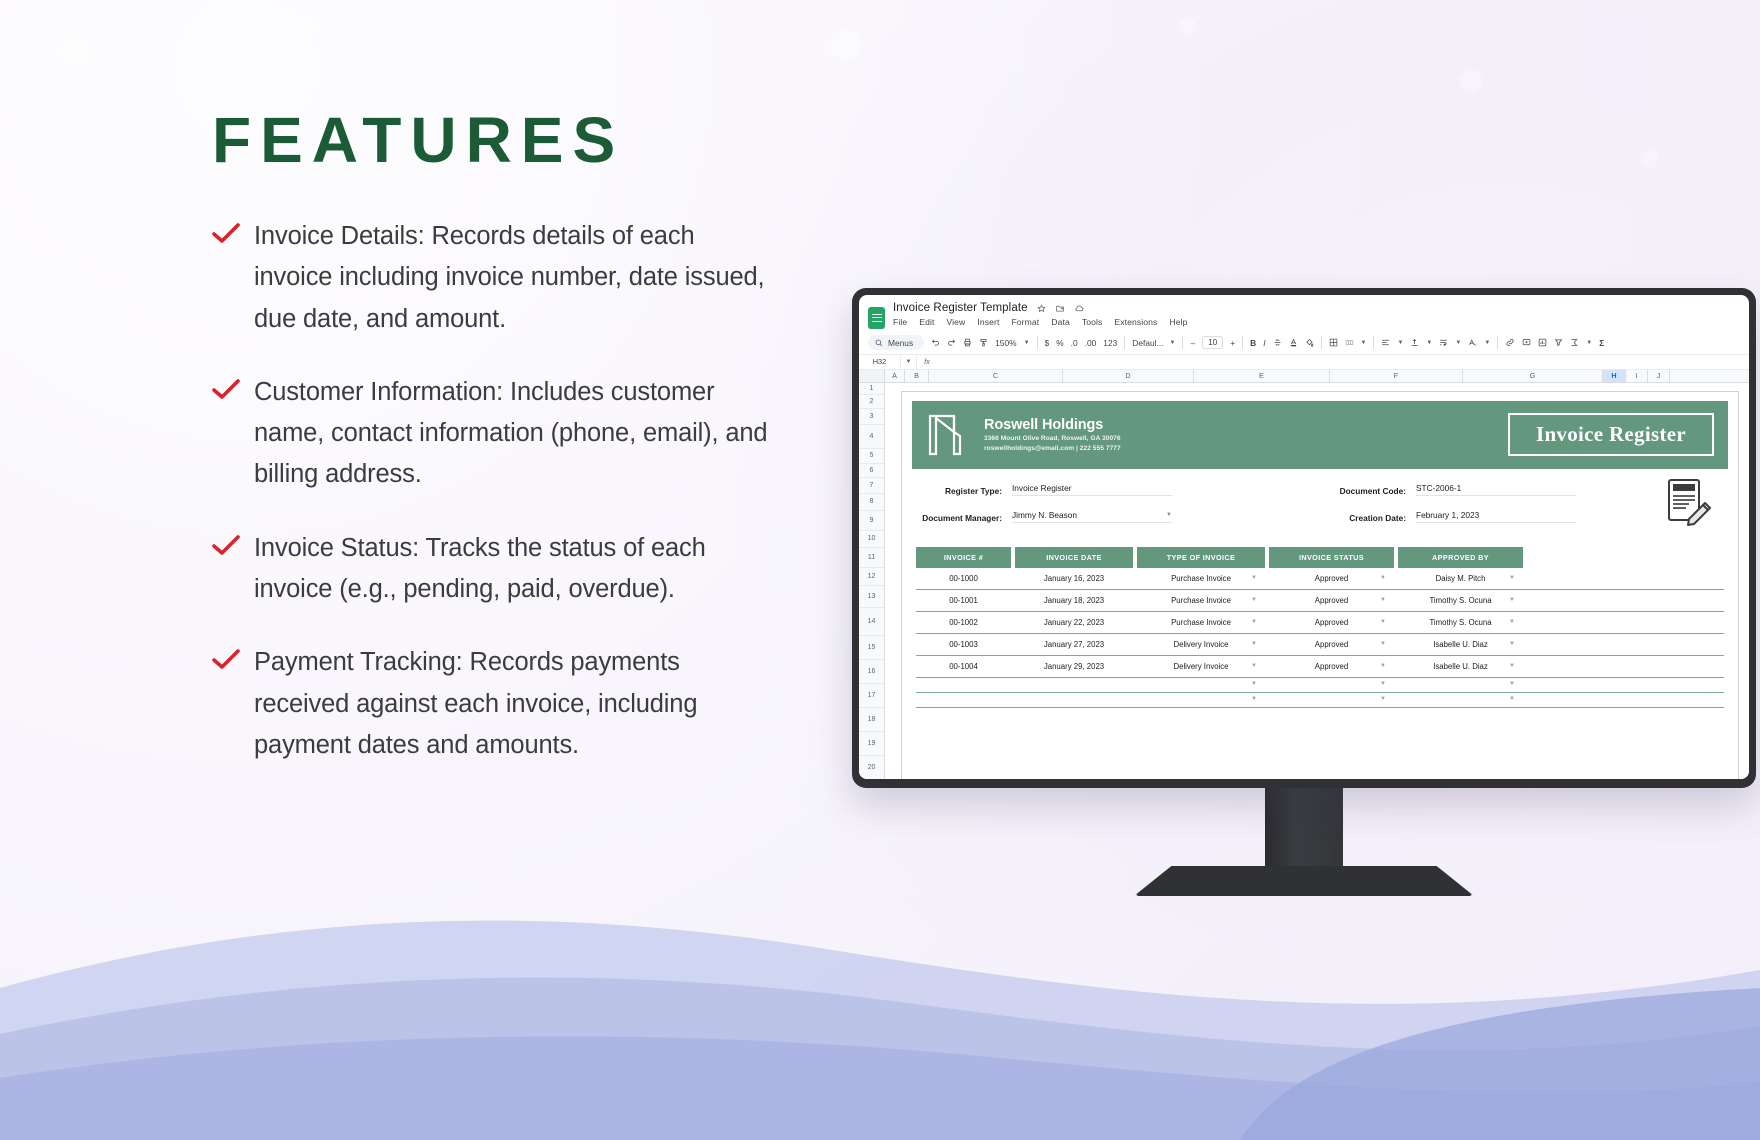 Image resolution: width=1760 pixels, height=1140 pixels. Describe the element at coordinates (871, 577) in the screenshot. I see `row-header: 12` at that location.